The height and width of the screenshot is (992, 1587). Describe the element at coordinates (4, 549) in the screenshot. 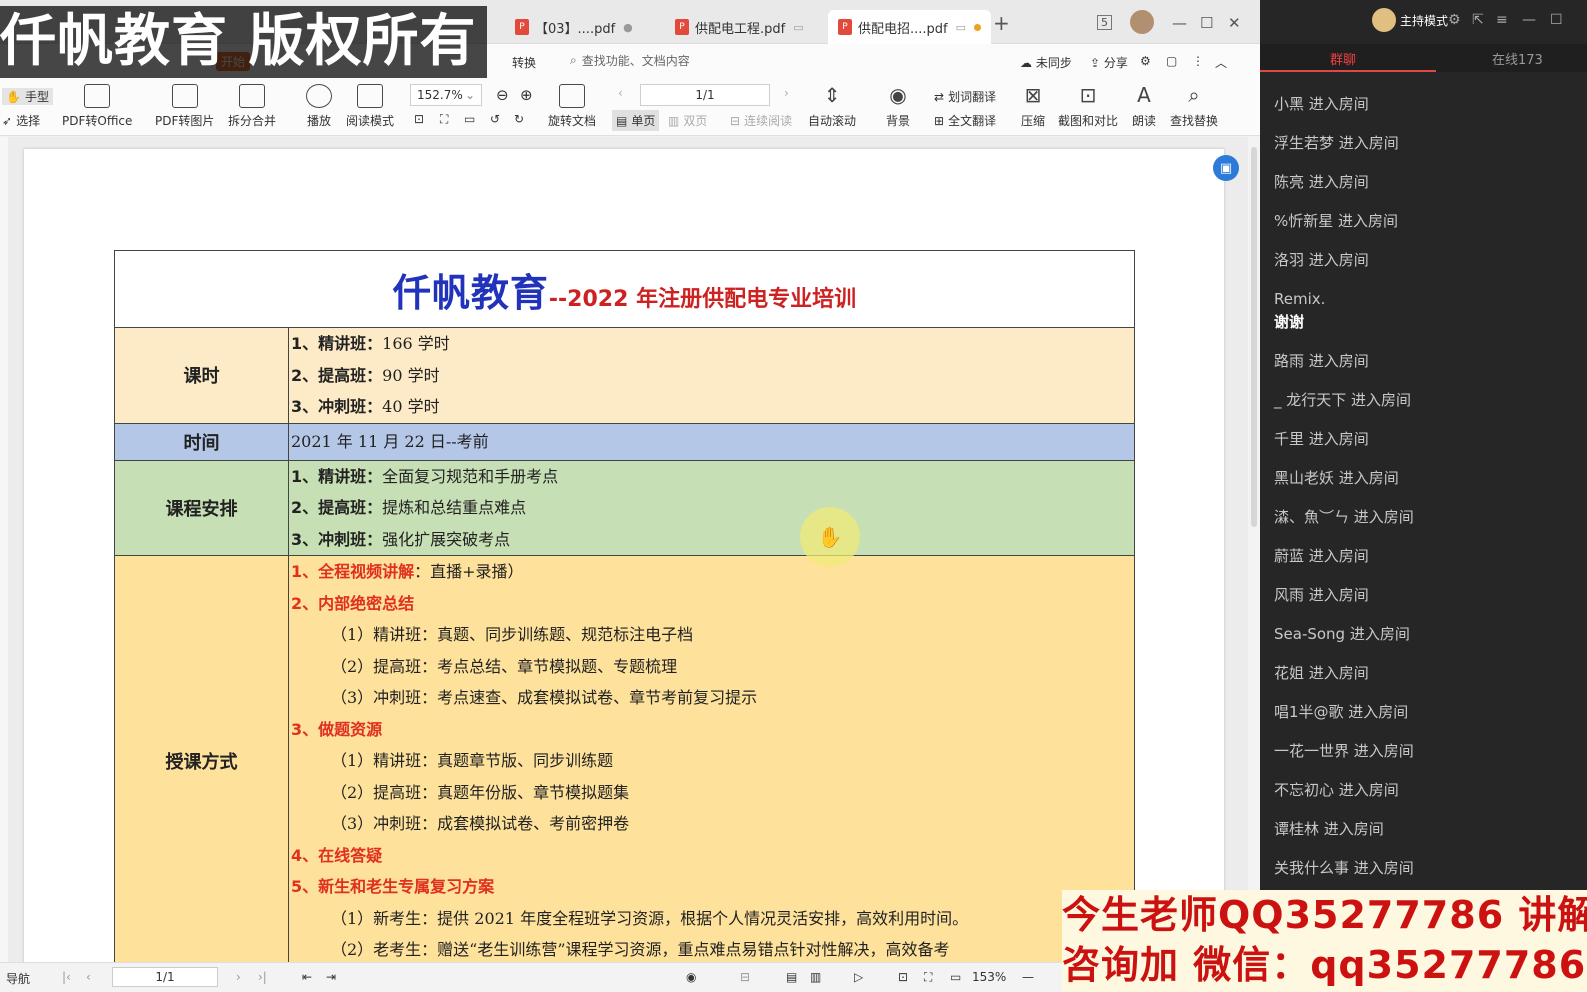

I see `left-nav-strip` at that location.